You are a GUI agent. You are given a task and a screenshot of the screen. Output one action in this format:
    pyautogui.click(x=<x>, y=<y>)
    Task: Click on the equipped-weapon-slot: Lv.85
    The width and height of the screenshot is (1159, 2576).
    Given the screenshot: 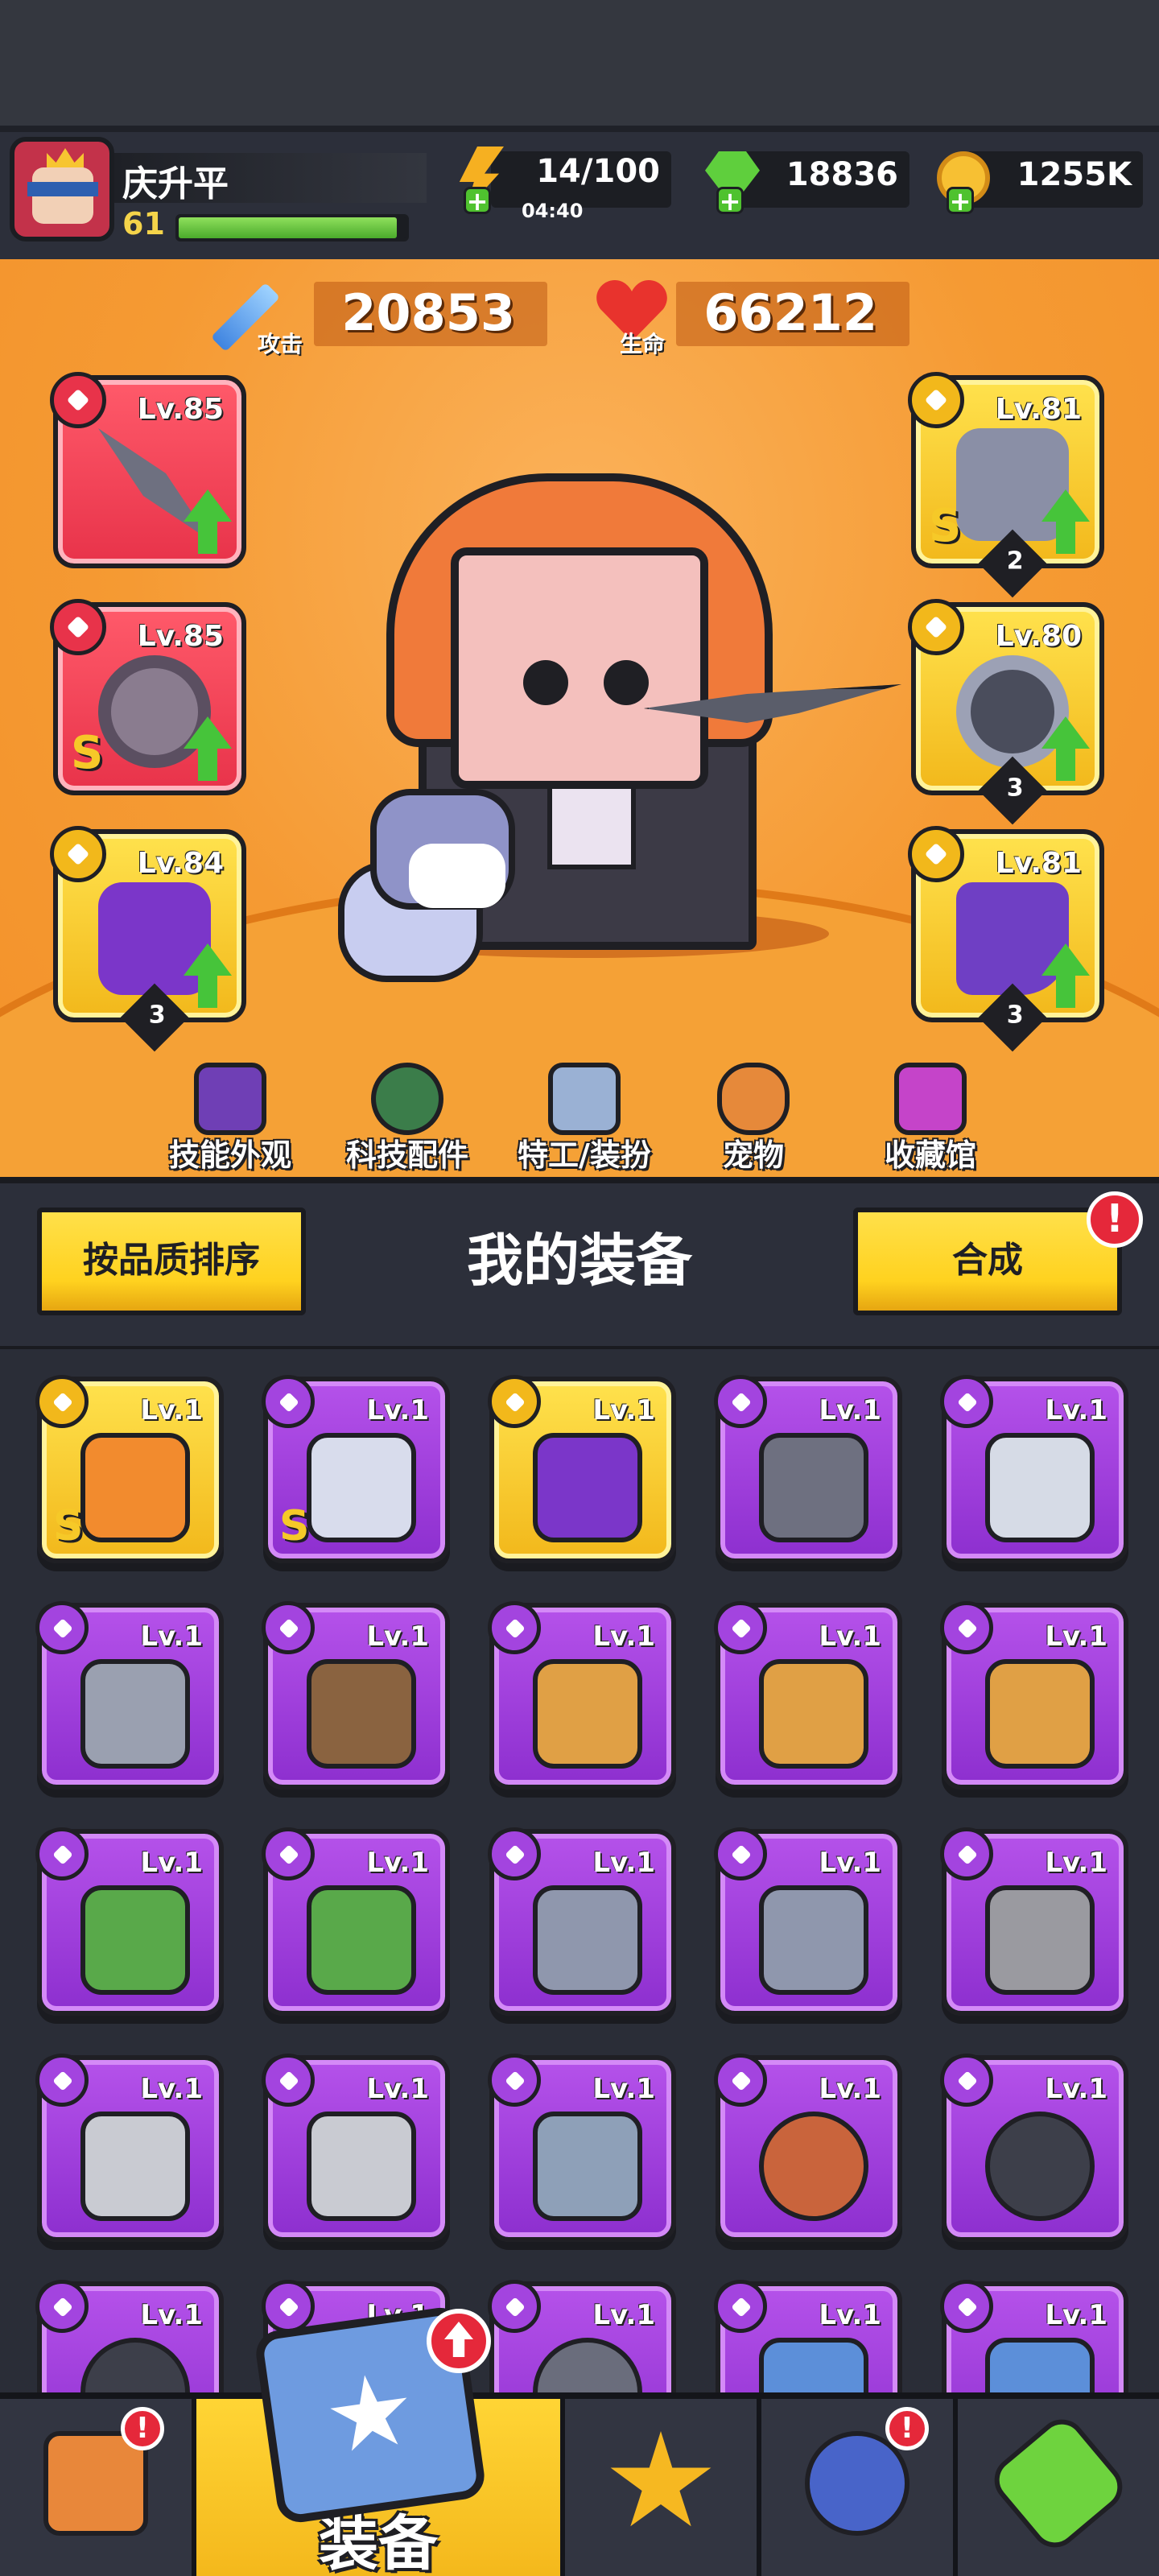 What is the action you would take?
    pyautogui.click(x=148, y=470)
    